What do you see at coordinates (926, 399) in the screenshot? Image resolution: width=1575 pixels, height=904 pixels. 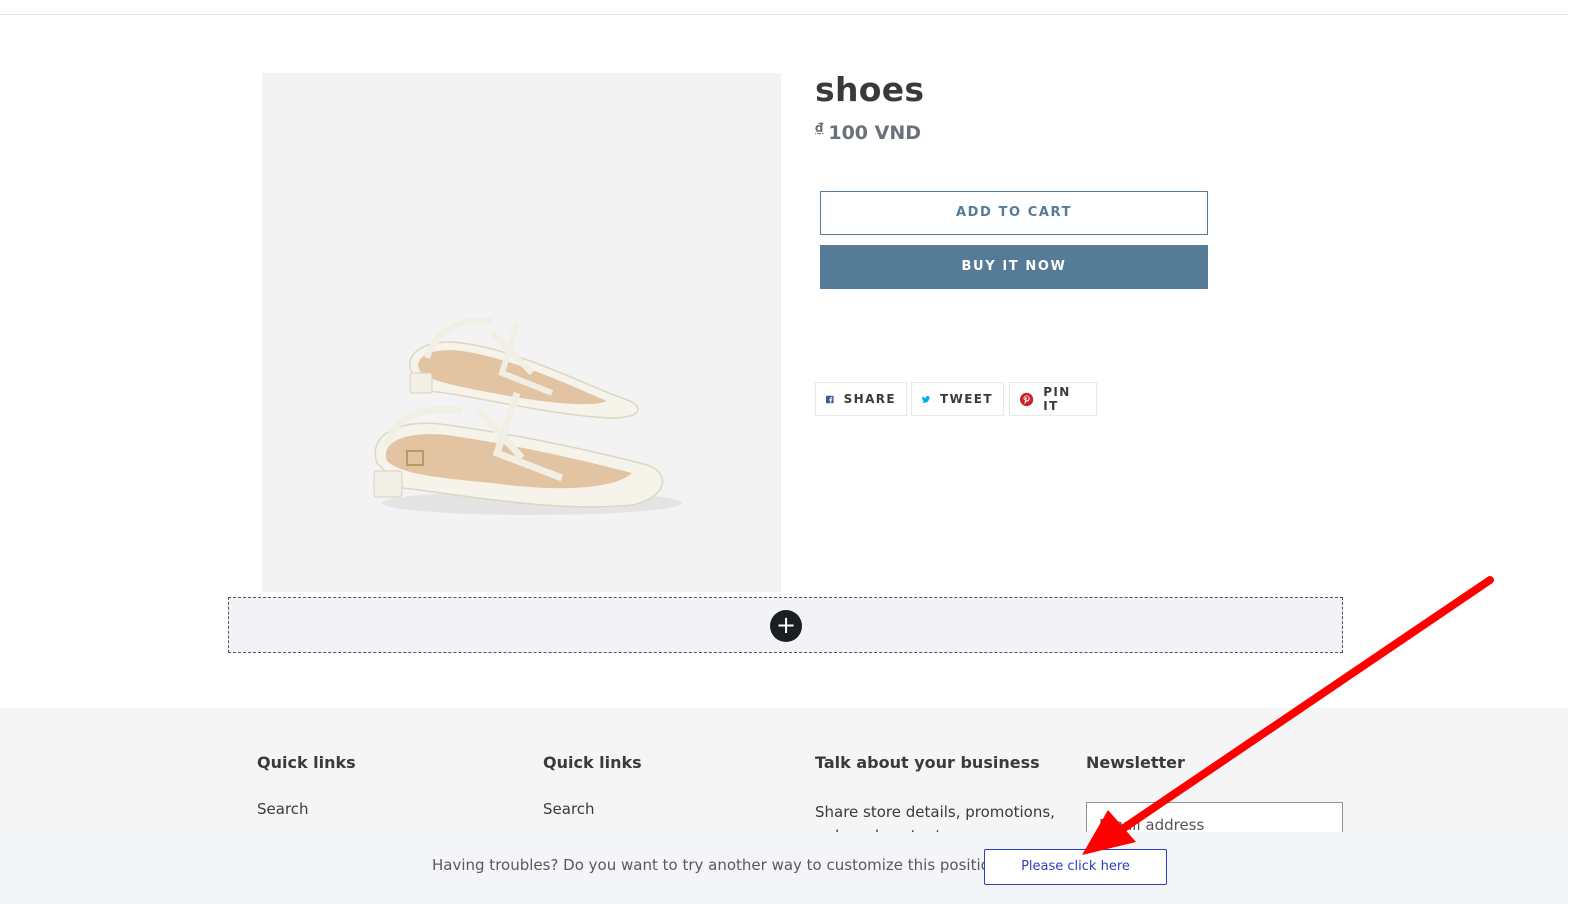 I see `twitter-icon` at bounding box center [926, 399].